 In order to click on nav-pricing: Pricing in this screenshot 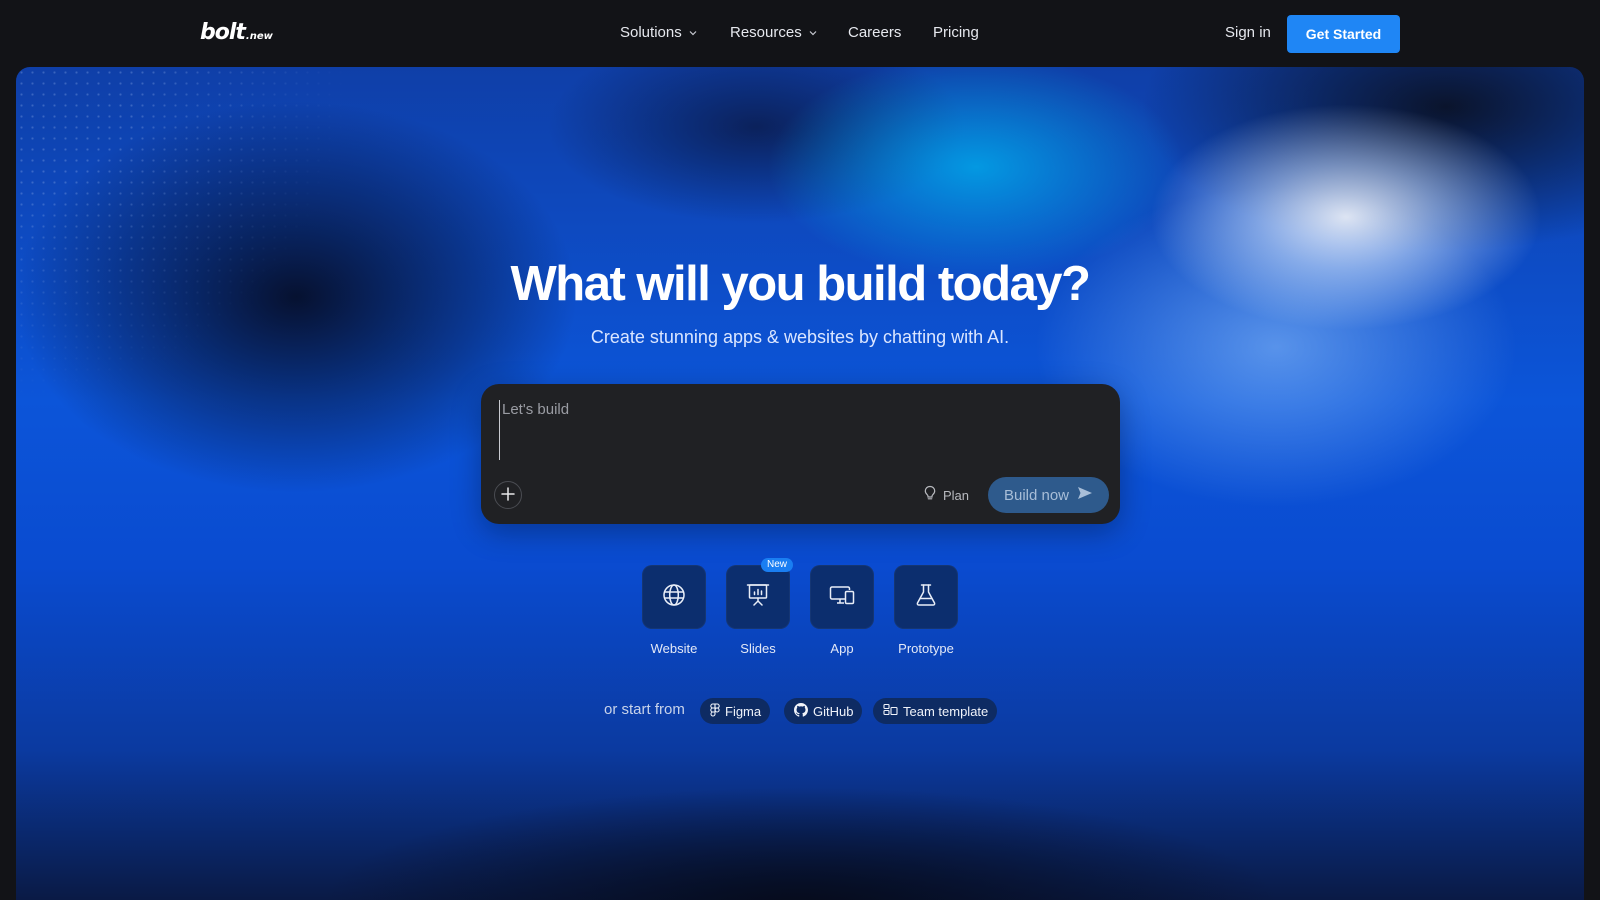, I will do `click(956, 33)`.